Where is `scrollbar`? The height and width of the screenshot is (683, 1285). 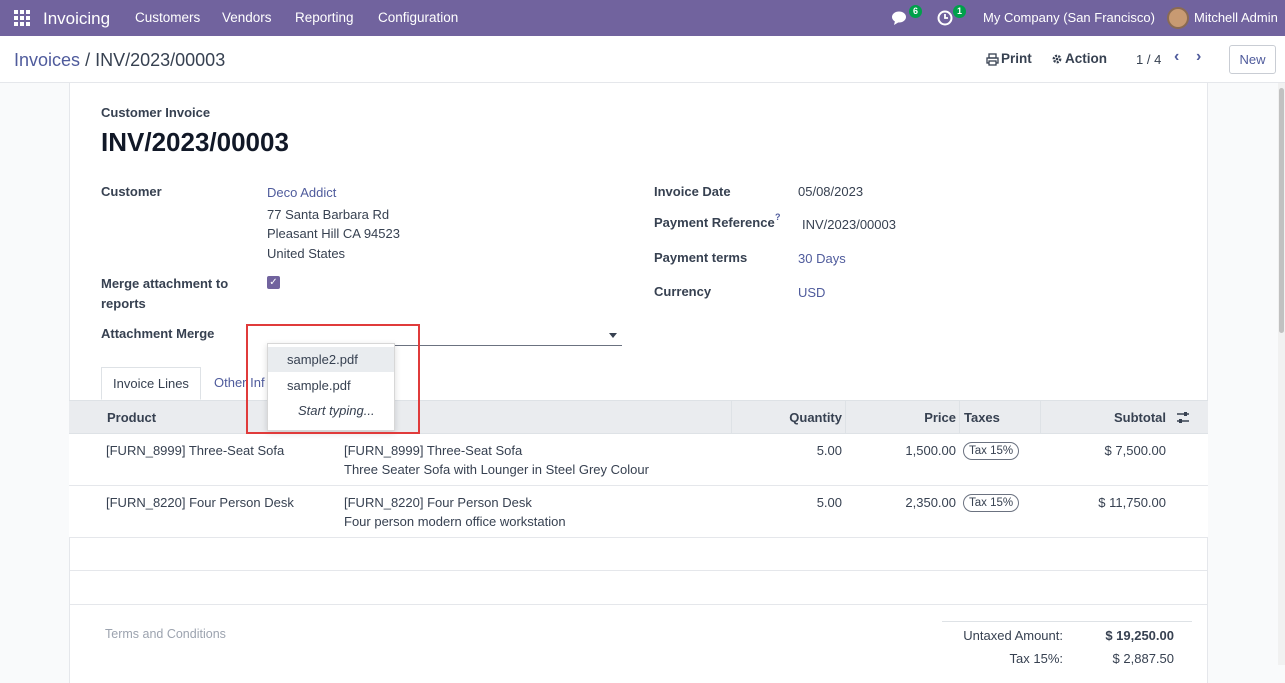
scrollbar is located at coordinates (1281, 374).